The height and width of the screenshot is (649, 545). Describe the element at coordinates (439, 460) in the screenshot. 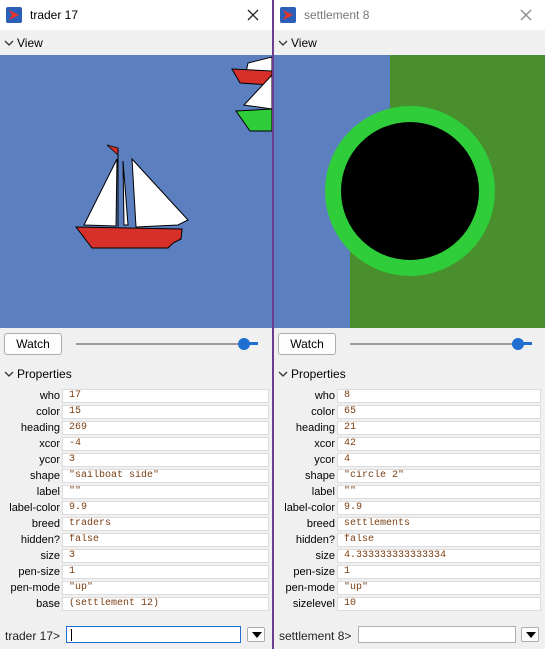

I see `property-field: 4` at that location.